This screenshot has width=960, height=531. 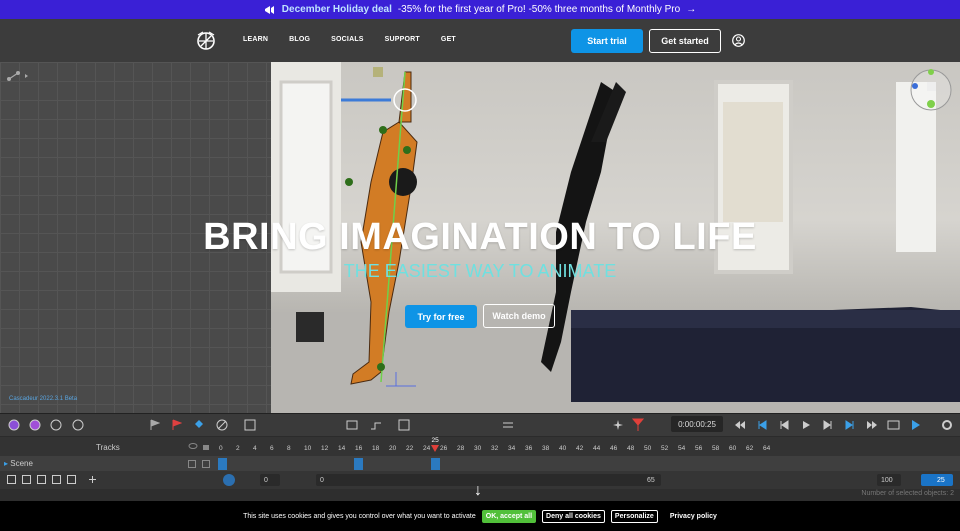 What do you see at coordinates (638, 425) in the screenshot?
I see `playhead-marker-icon` at bounding box center [638, 425].